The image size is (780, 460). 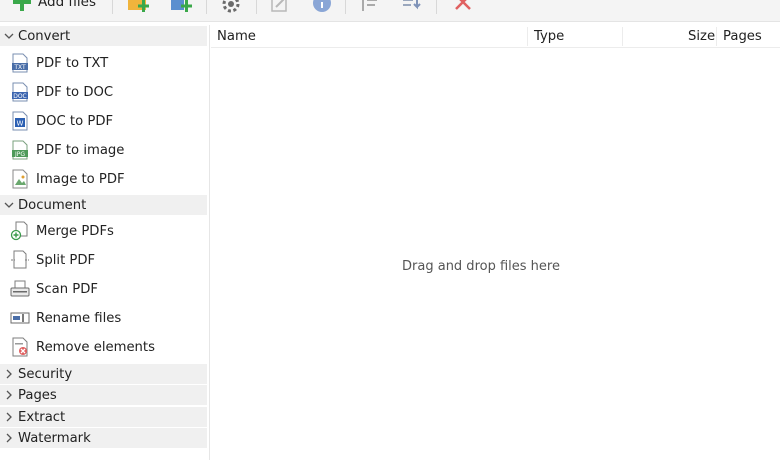 I want to click on column-header-pages: Pages, so click(x=742, y=36).